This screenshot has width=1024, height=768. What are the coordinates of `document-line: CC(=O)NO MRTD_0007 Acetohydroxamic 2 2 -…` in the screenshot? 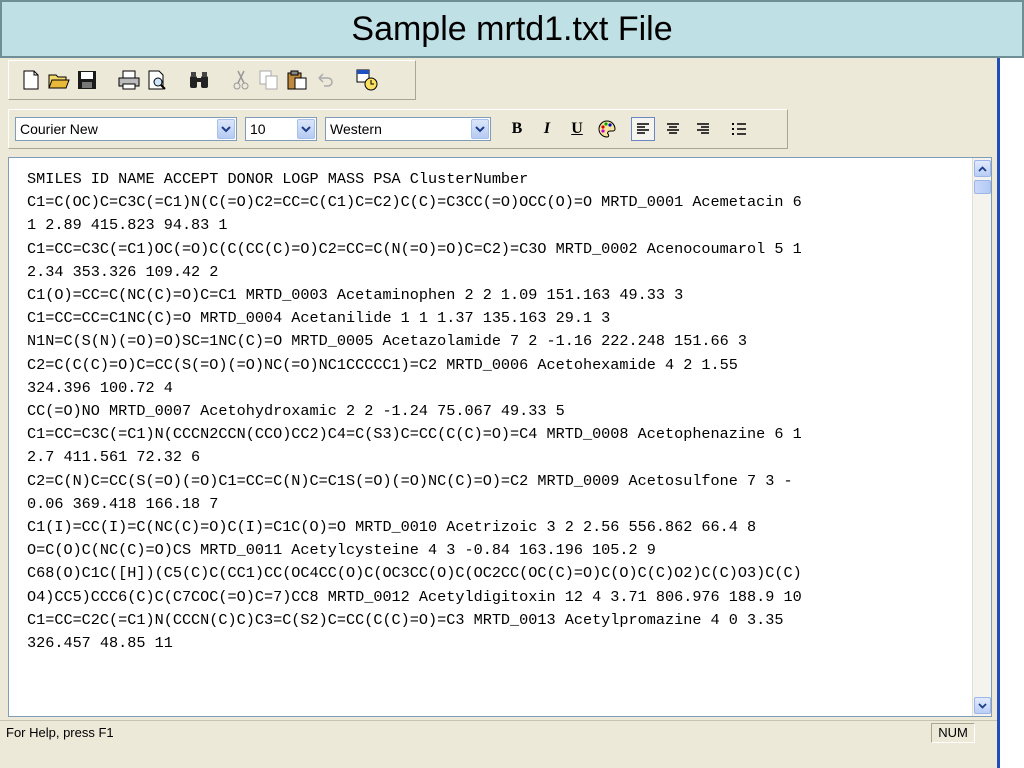 It's located at (296, 411).